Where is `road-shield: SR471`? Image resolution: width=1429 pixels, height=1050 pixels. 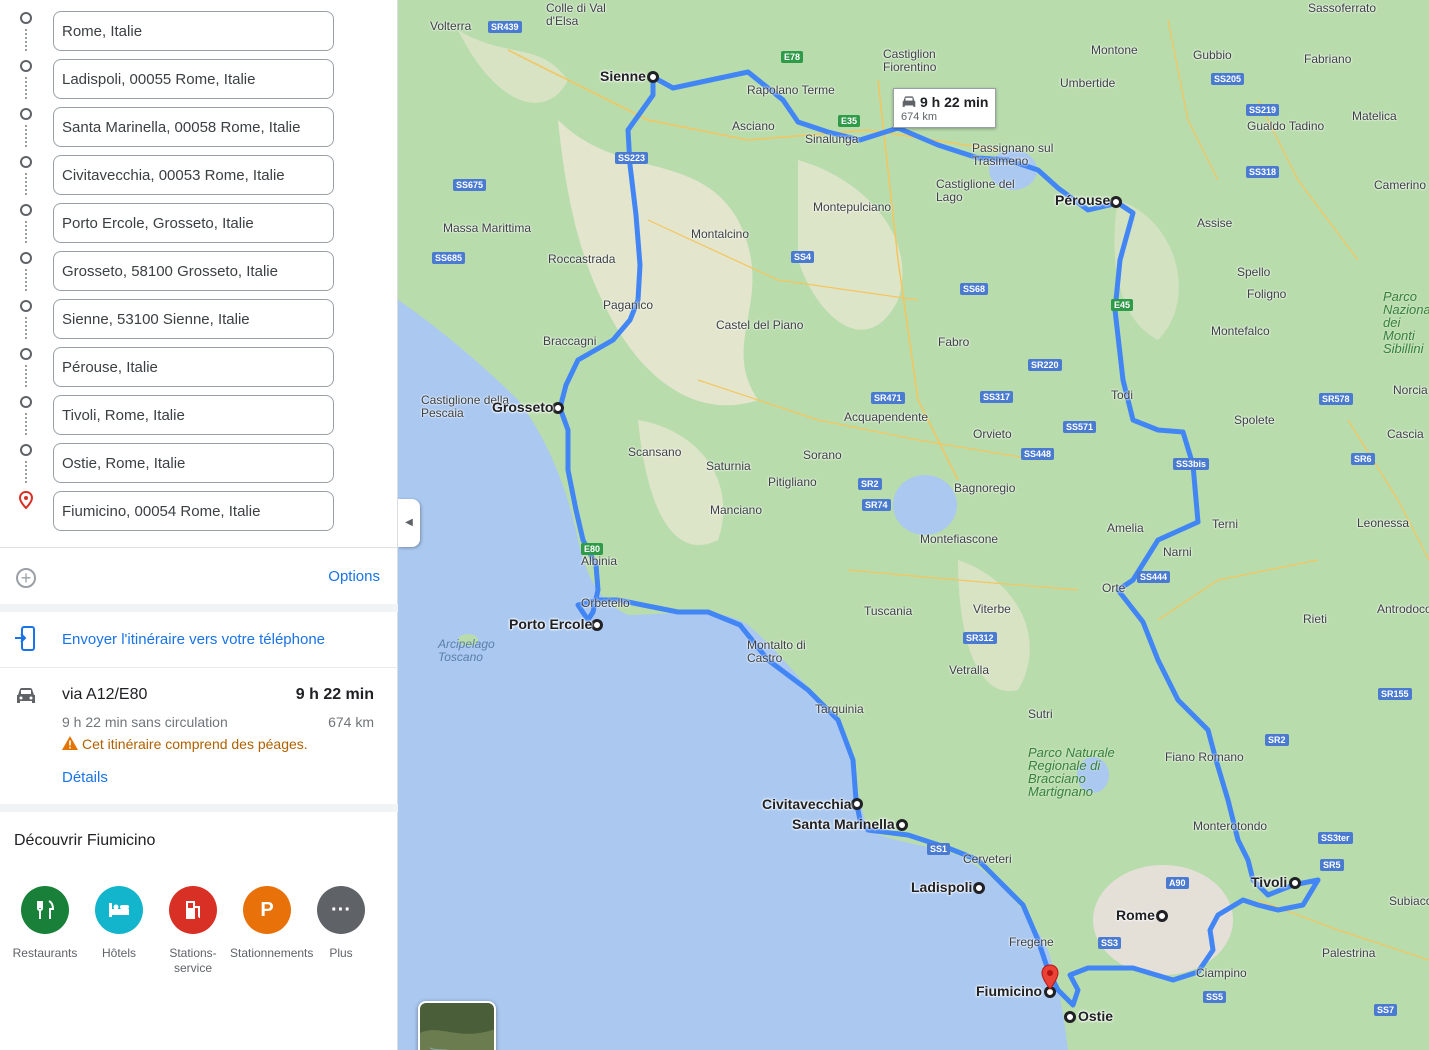 road-shield: SR471 is located at coordinates (888, 398).